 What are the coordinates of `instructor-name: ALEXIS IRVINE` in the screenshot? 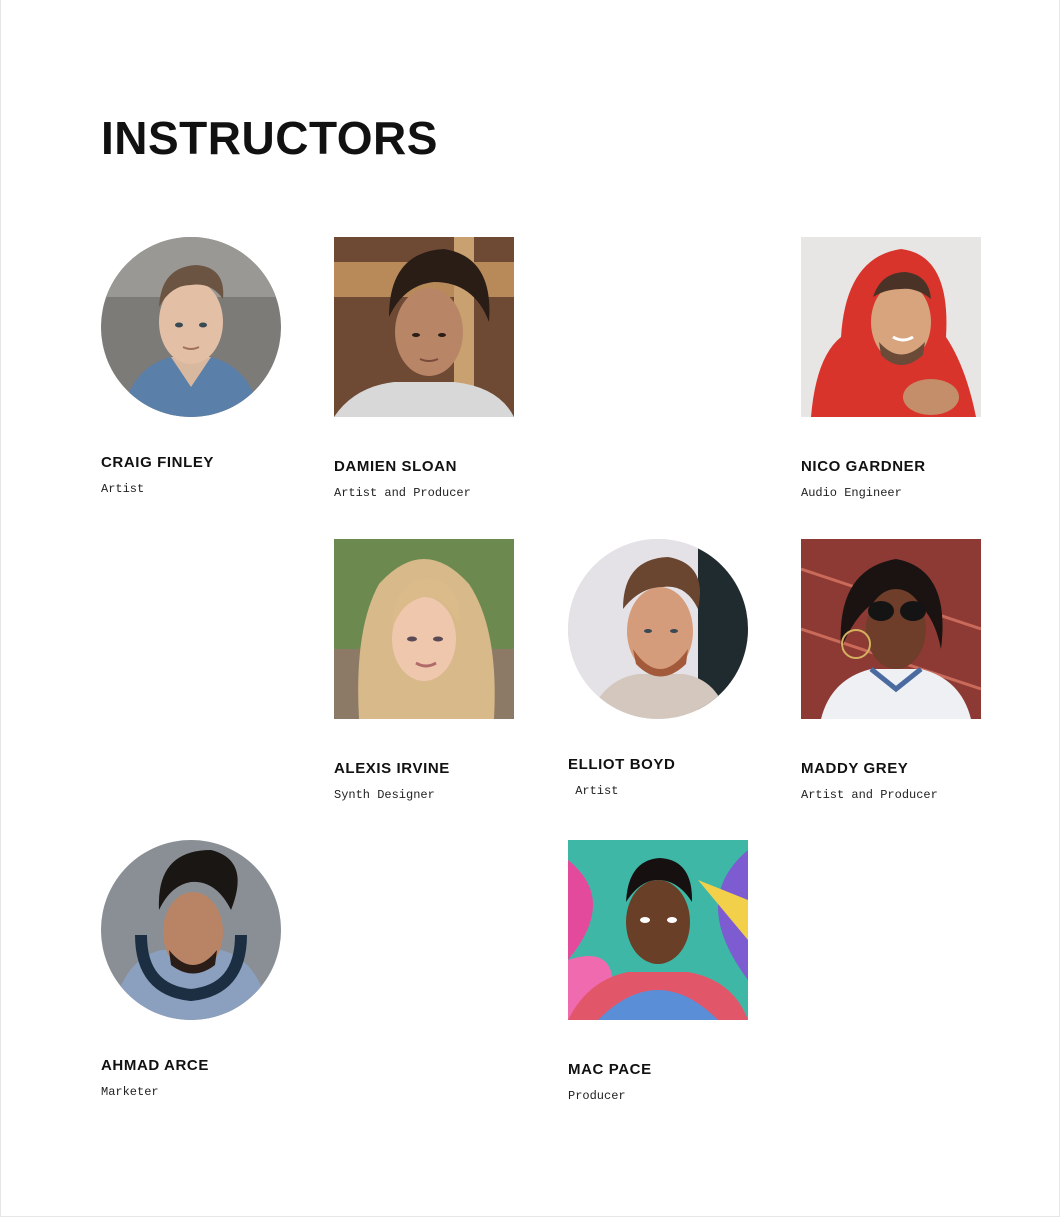 It's located at (434, 769).